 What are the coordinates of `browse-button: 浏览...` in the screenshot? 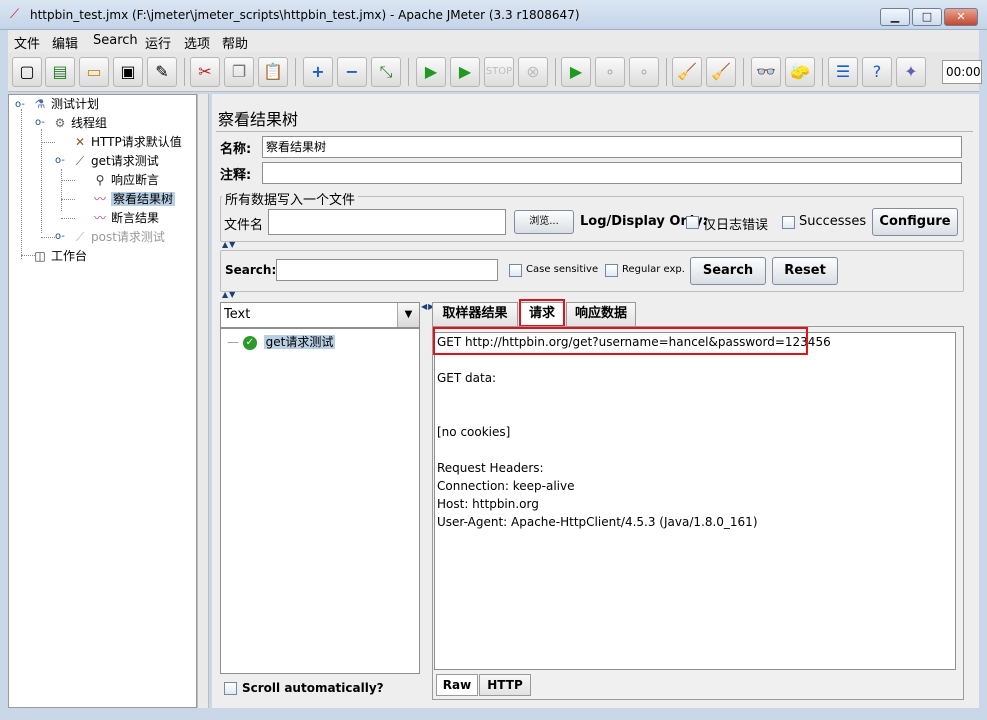 It's located at (544, 222).